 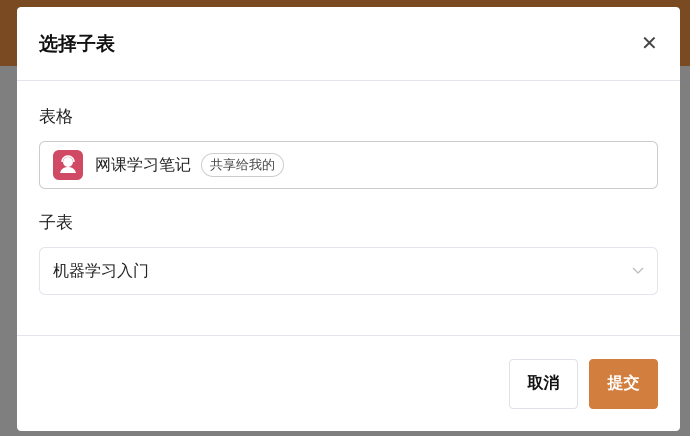 What do you see at coordinates (348, 165) in the screenshot?
I see `table-field: 网课学习笔记 共享给我的` at bounding box center [348, 165].